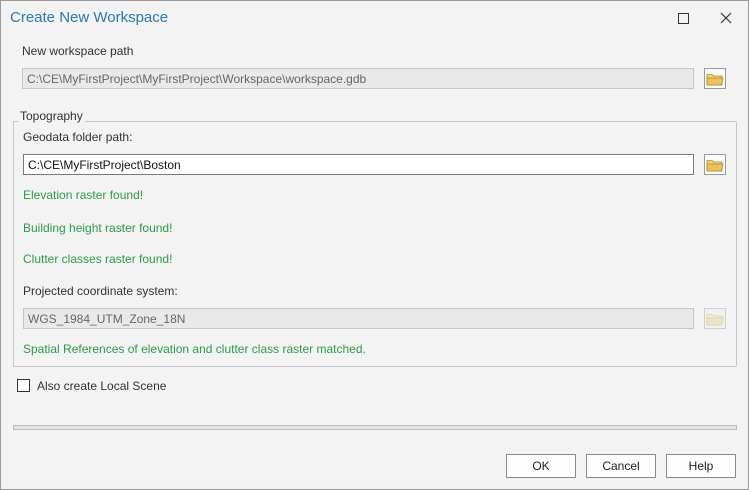  Describe the element at coordinates (78, 137) in the screenshot. I see `geodata-path-label: Geodata folder path:` at that location.